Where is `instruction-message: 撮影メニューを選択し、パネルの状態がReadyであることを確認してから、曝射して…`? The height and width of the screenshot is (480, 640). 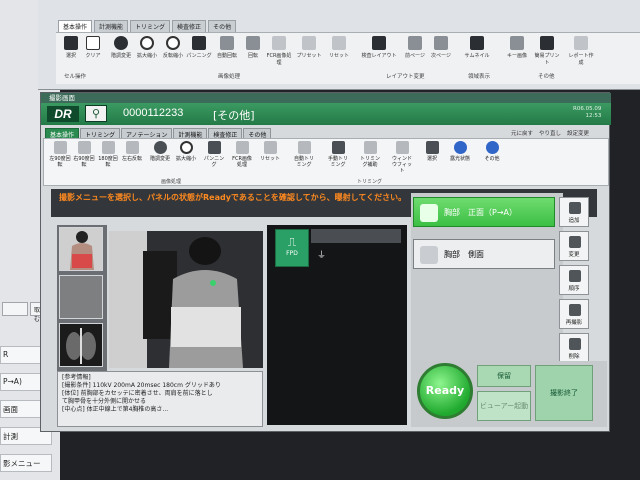 instruction-message: 撮影メニューを選択し、パネルの状態がReadyであることを確認してから、曝射して… is located at coordinates (233, 197).